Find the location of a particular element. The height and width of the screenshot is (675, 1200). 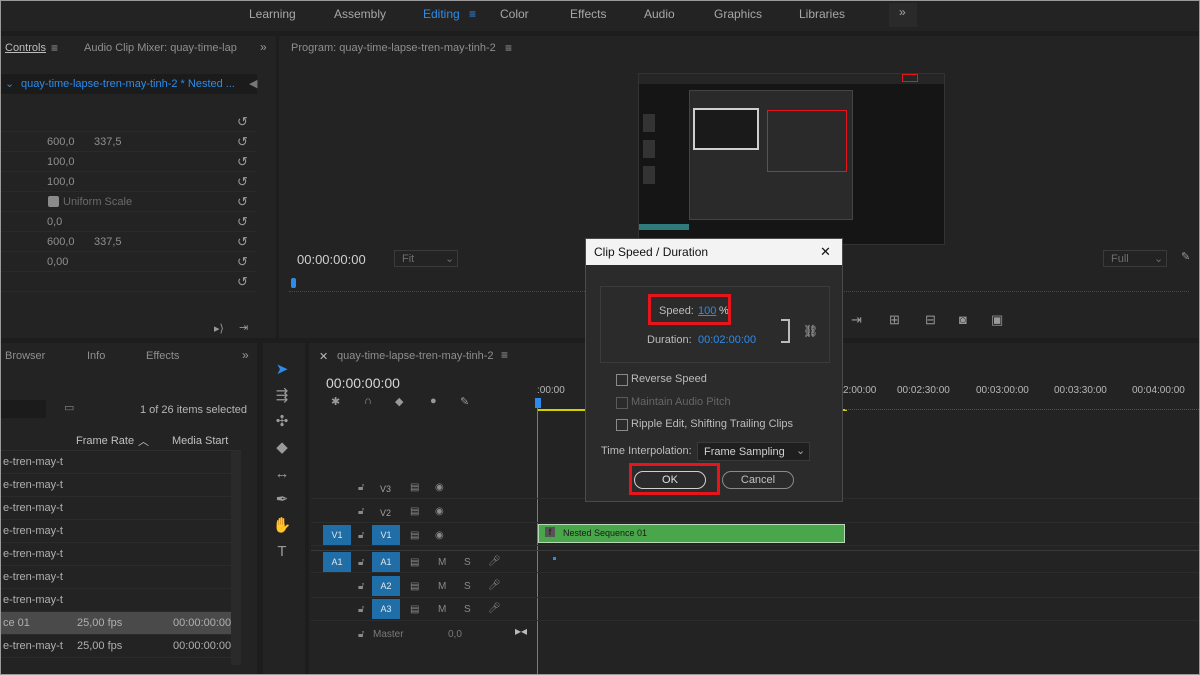

export-icon: ⇥ is located at coordinates (243, 327).